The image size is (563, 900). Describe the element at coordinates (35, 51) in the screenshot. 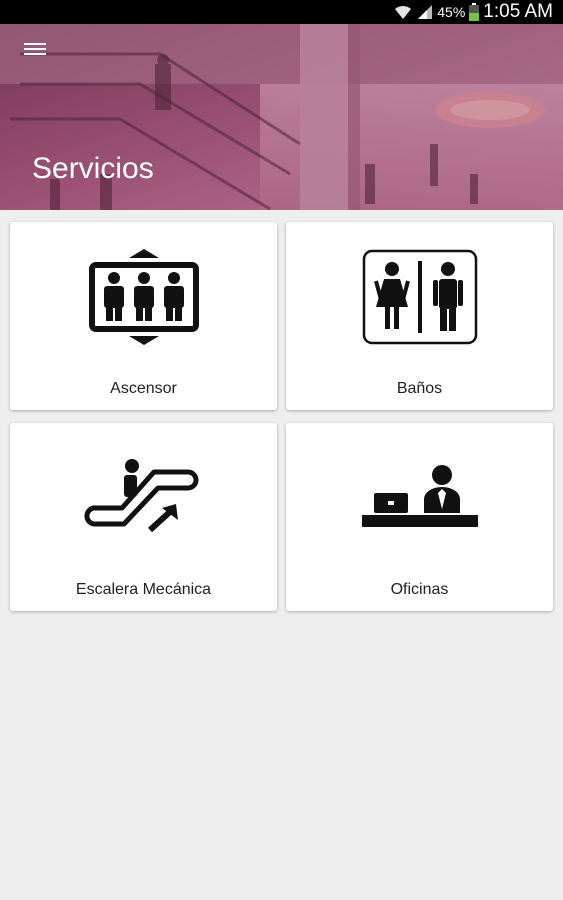

I see `menu-button` at that location.